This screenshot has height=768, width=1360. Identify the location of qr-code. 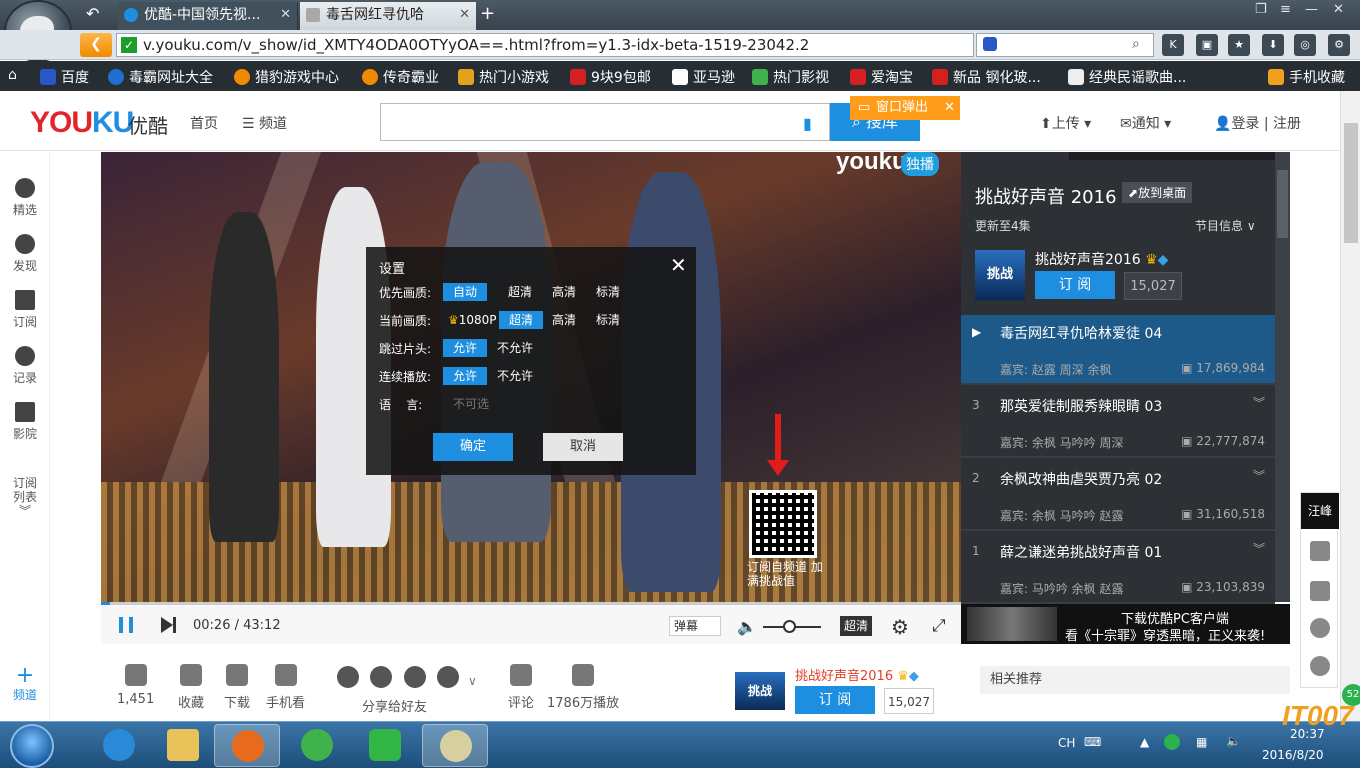
(783, 524).